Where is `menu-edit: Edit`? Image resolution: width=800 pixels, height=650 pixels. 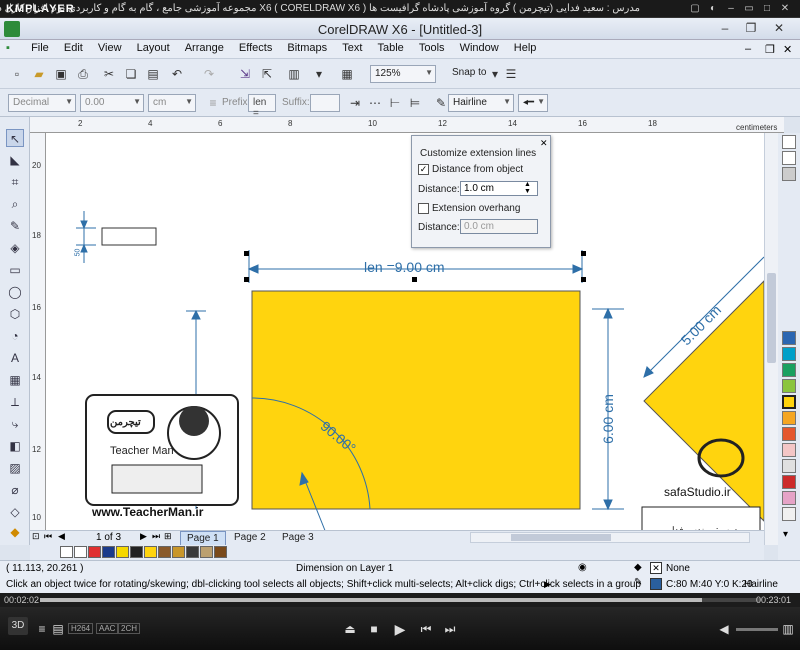
menu-edit: Edit is located at coordinates (73, 48).